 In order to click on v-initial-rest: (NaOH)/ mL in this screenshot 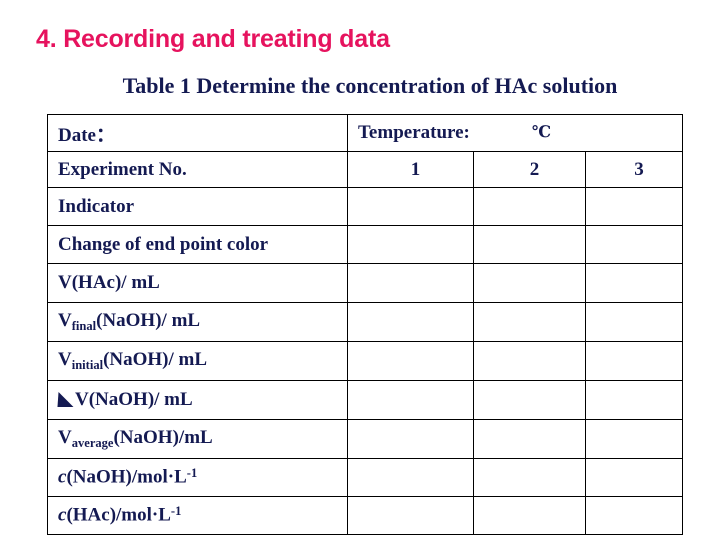, I will do `click(155, 359)`.